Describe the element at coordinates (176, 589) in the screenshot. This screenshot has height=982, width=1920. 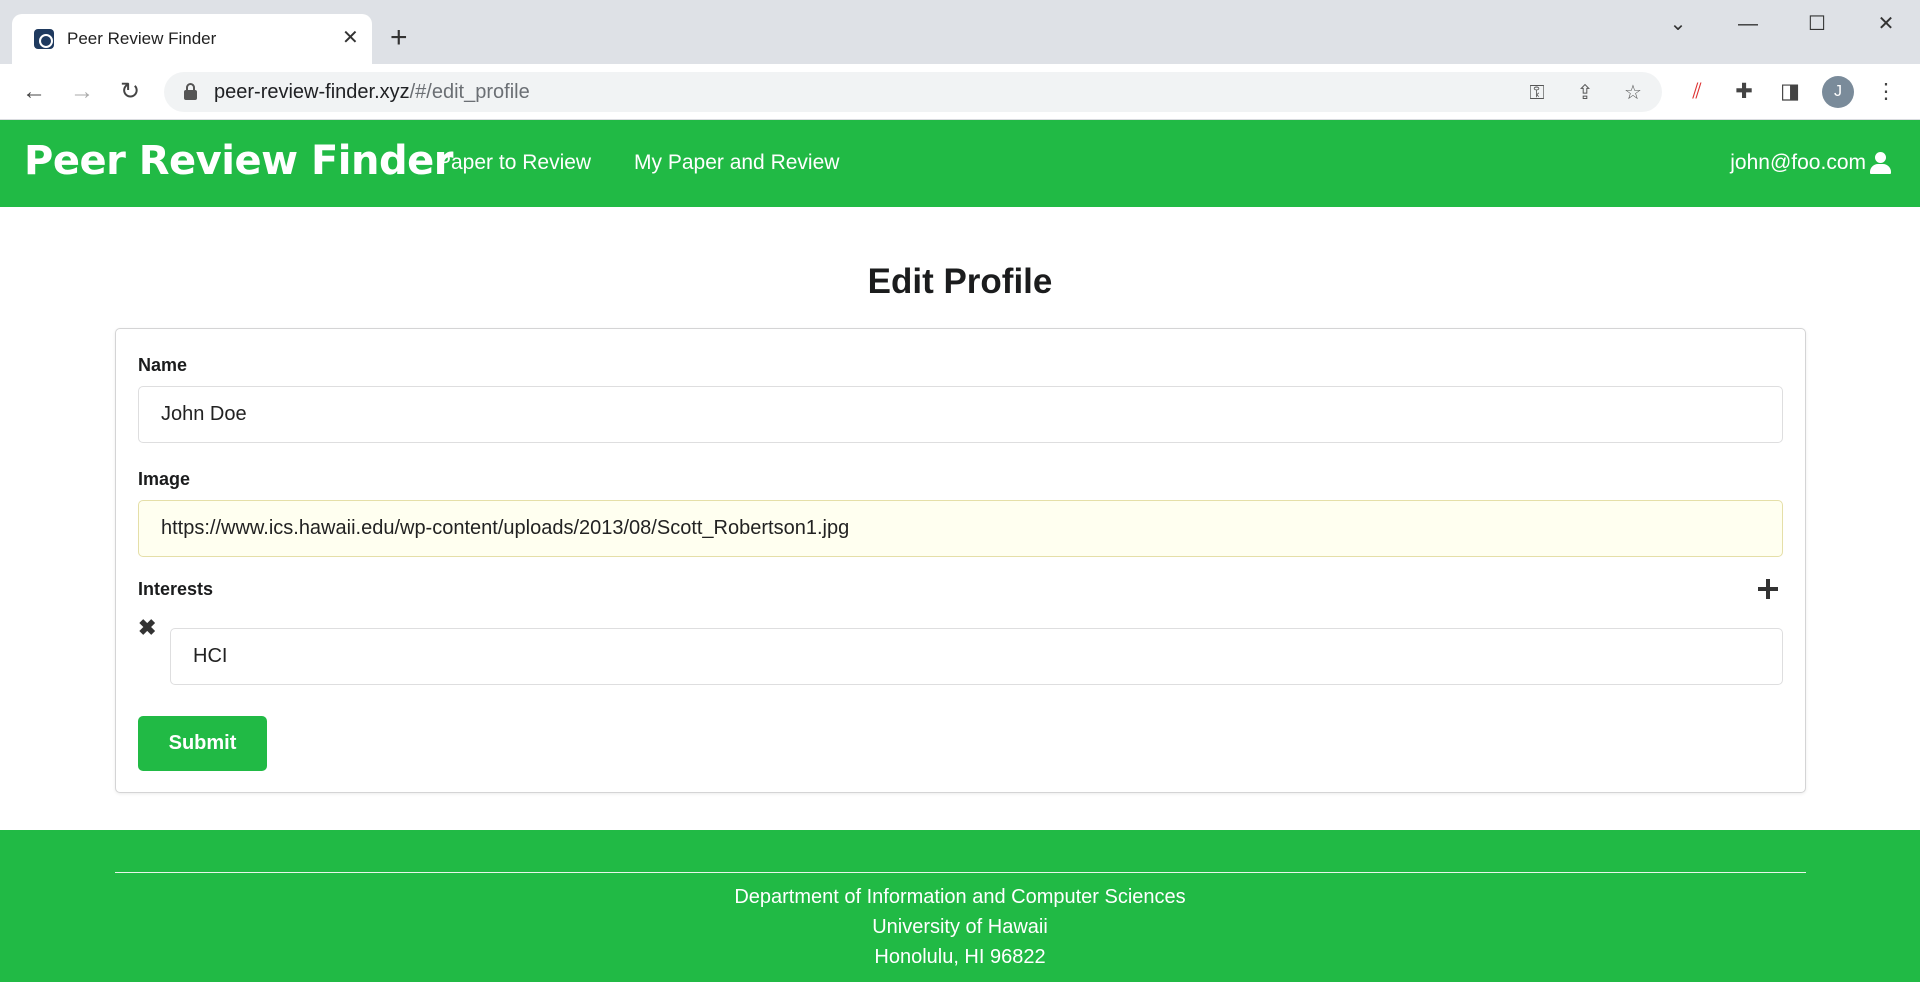
I see `interests-label: Interests` at that location.